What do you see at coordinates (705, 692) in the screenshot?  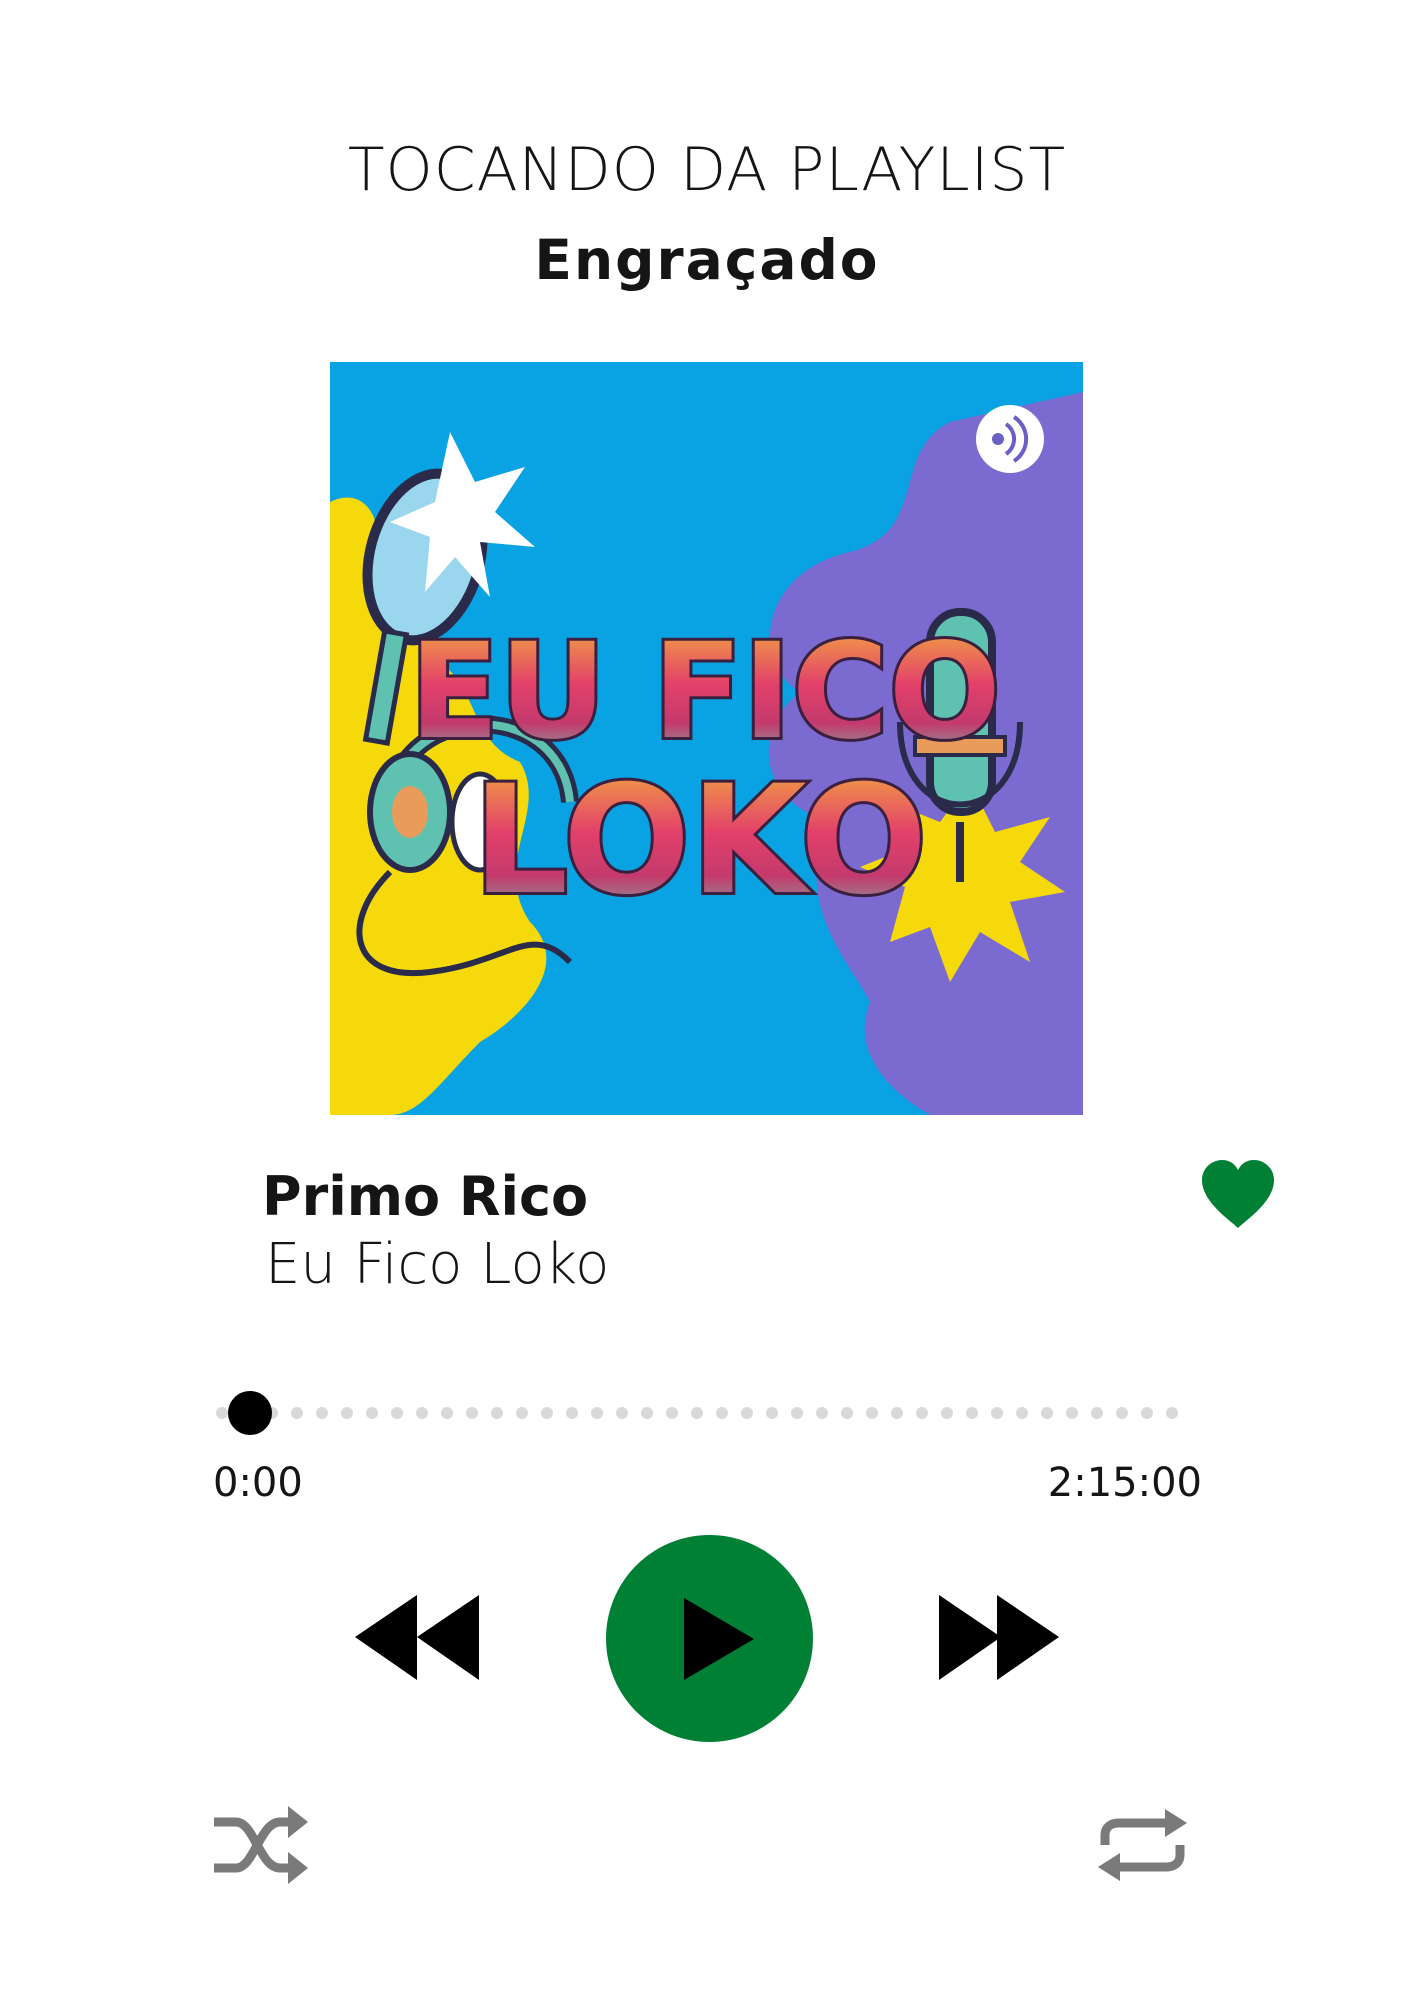 I see `cover-title-line1: EU FICO` at bounding box center [705, 692].